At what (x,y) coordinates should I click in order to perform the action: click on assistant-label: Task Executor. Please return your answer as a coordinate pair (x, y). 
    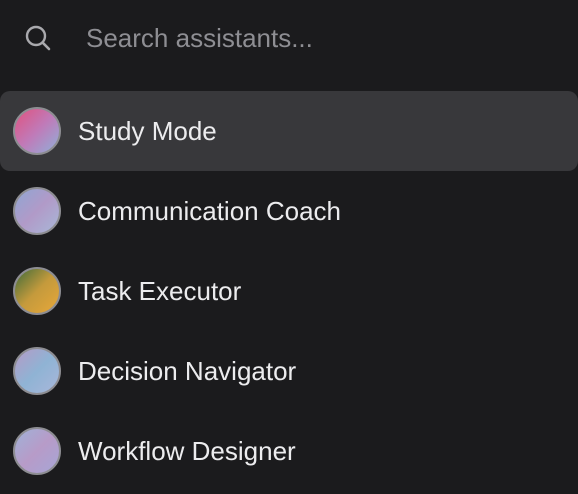
    Looking at the image, I should click on (160, 291).